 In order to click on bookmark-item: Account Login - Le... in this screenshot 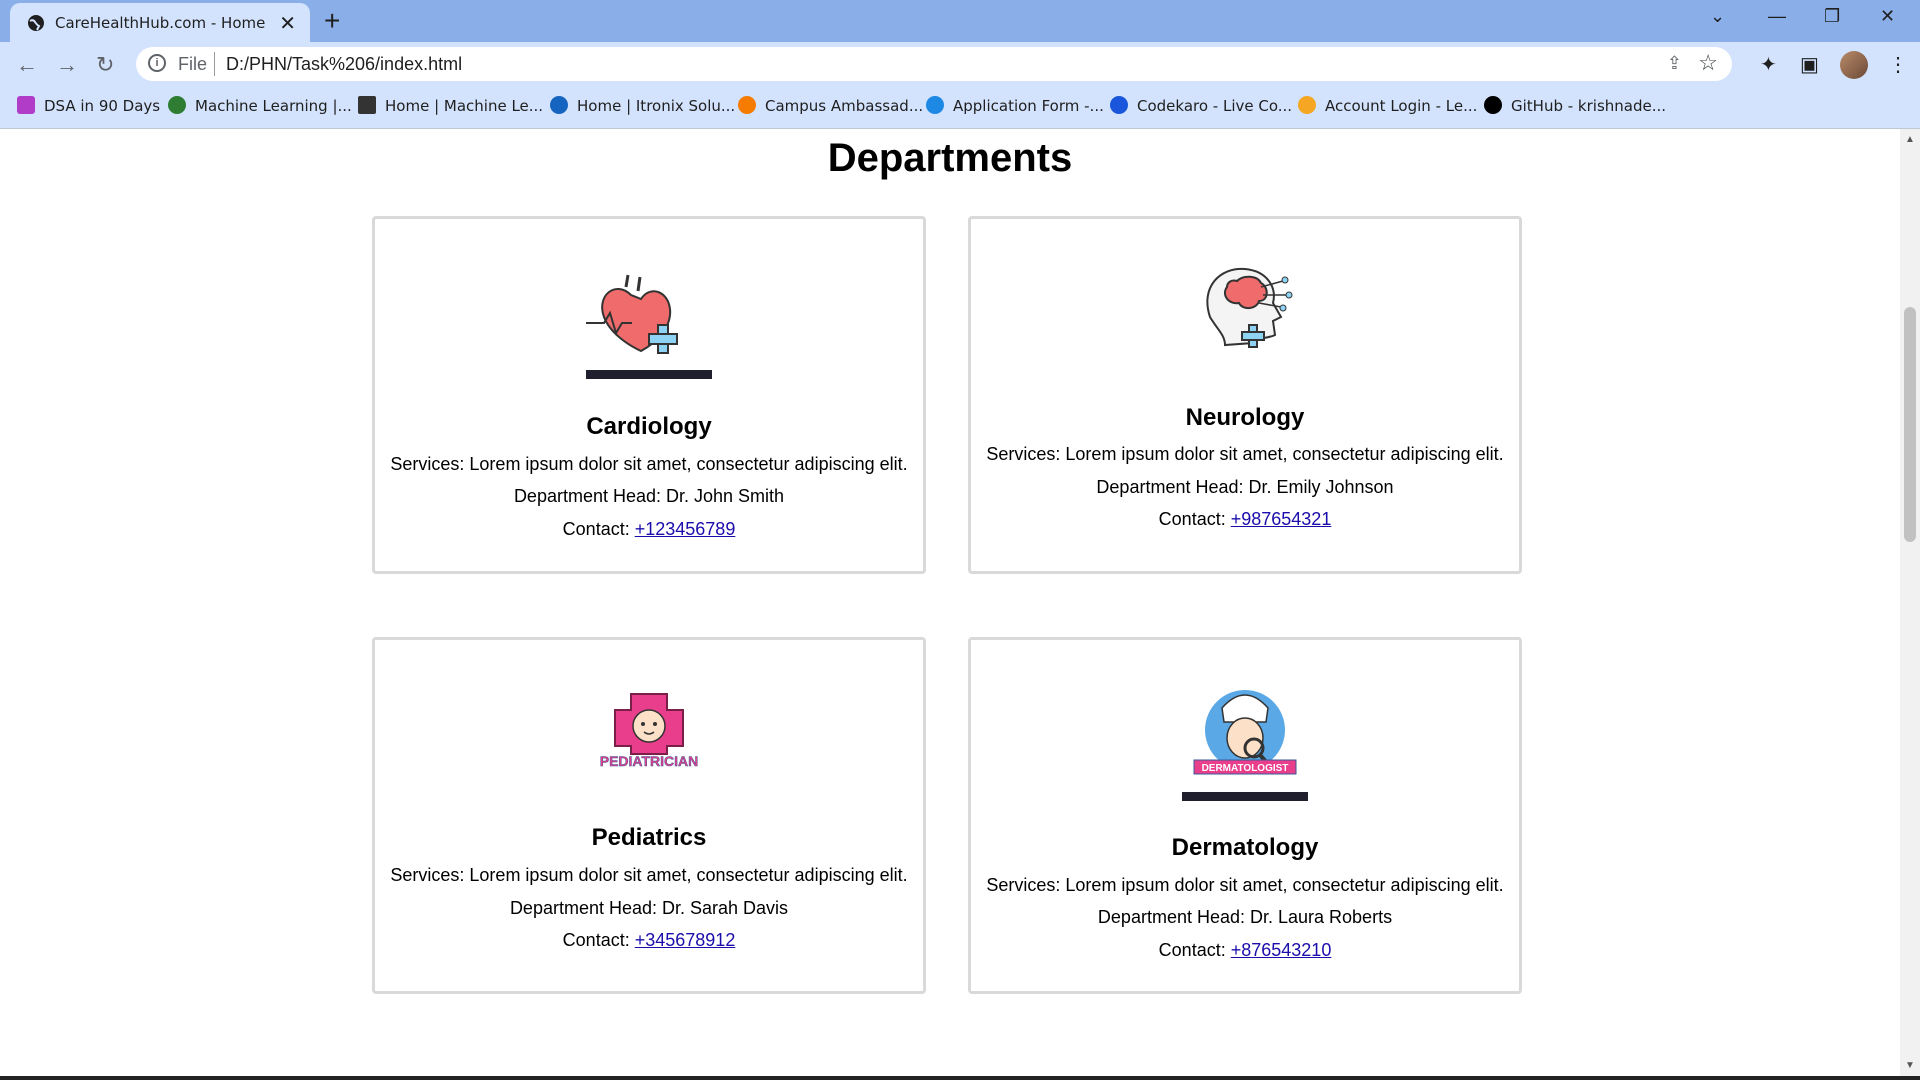, I will do `click(1387, 105)`.